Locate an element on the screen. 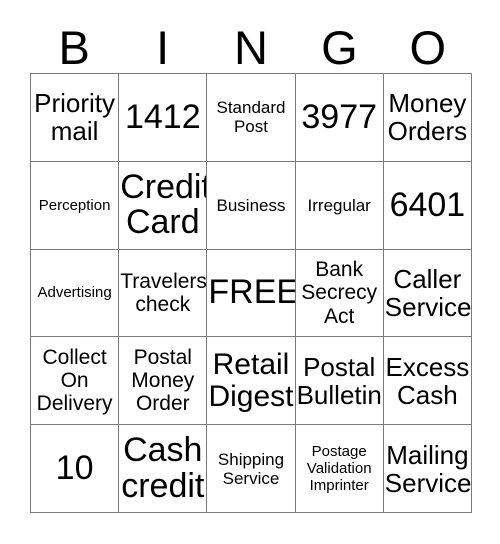 The height and width of the screenshot is (544, 500). bingo-cell: Caller Service is located at coordinates (427, 293).